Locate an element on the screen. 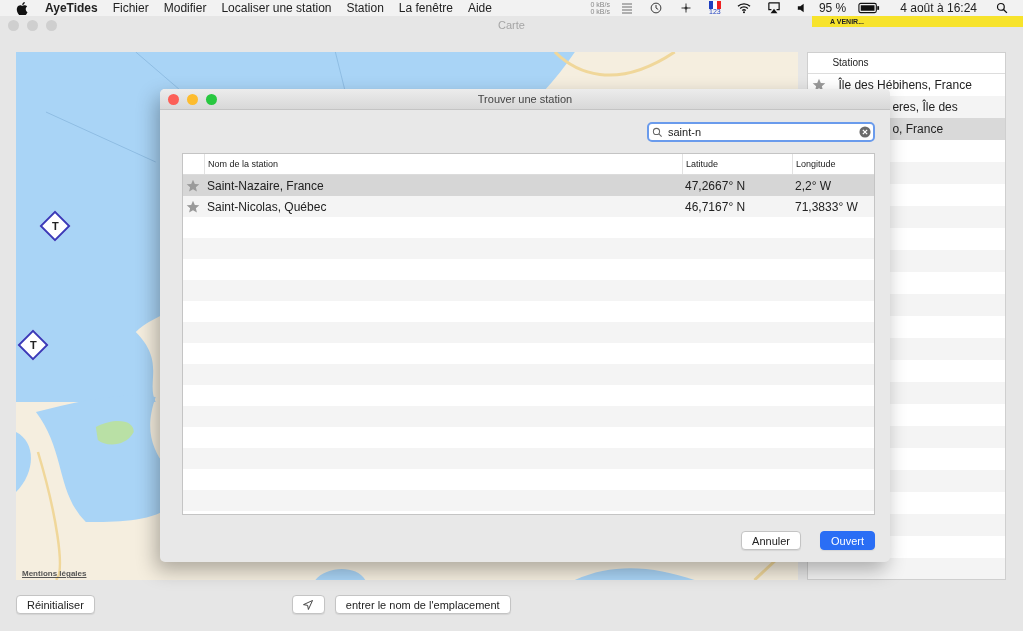 This screenshot has width=1023, height=631. window-title: Carte is located at coordinates (511, 25).